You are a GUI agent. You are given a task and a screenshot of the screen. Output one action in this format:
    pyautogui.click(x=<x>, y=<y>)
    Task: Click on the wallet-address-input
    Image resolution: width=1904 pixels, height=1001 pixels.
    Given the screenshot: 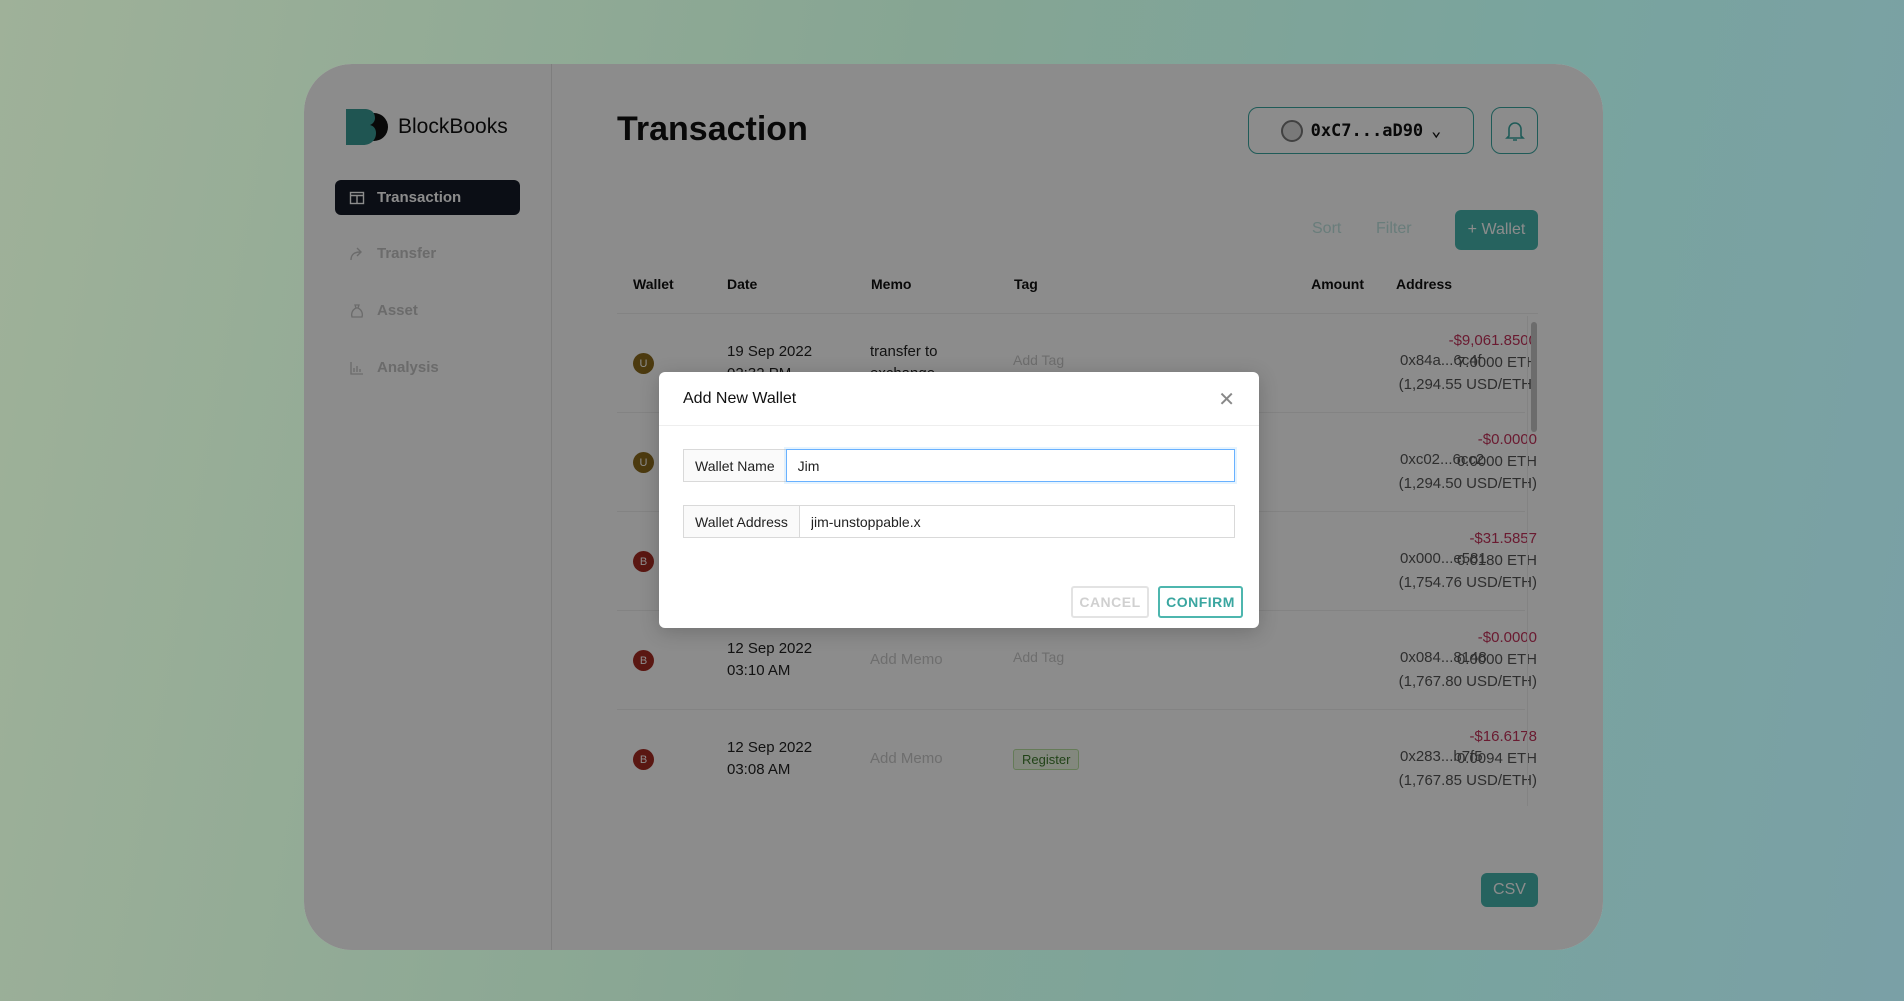 What is the action you would take?
    pyautogui.click(x=1016, y=521)
    